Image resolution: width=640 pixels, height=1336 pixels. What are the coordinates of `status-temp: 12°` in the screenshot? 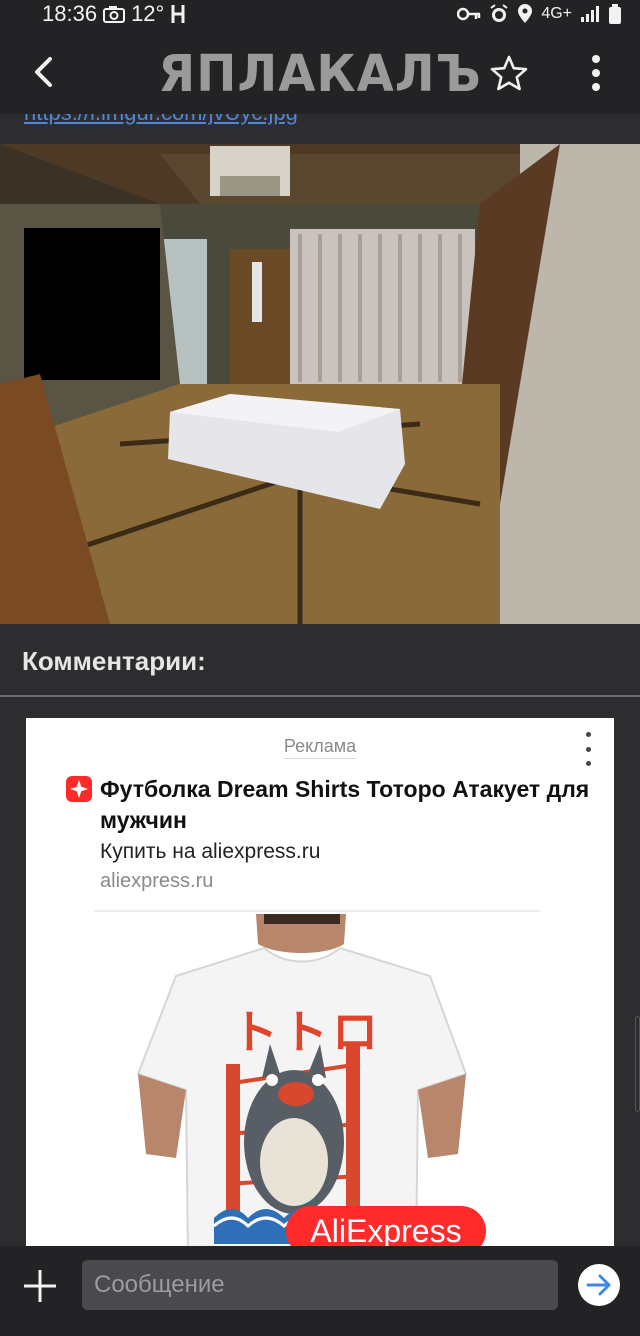 It's located at (148, 13).